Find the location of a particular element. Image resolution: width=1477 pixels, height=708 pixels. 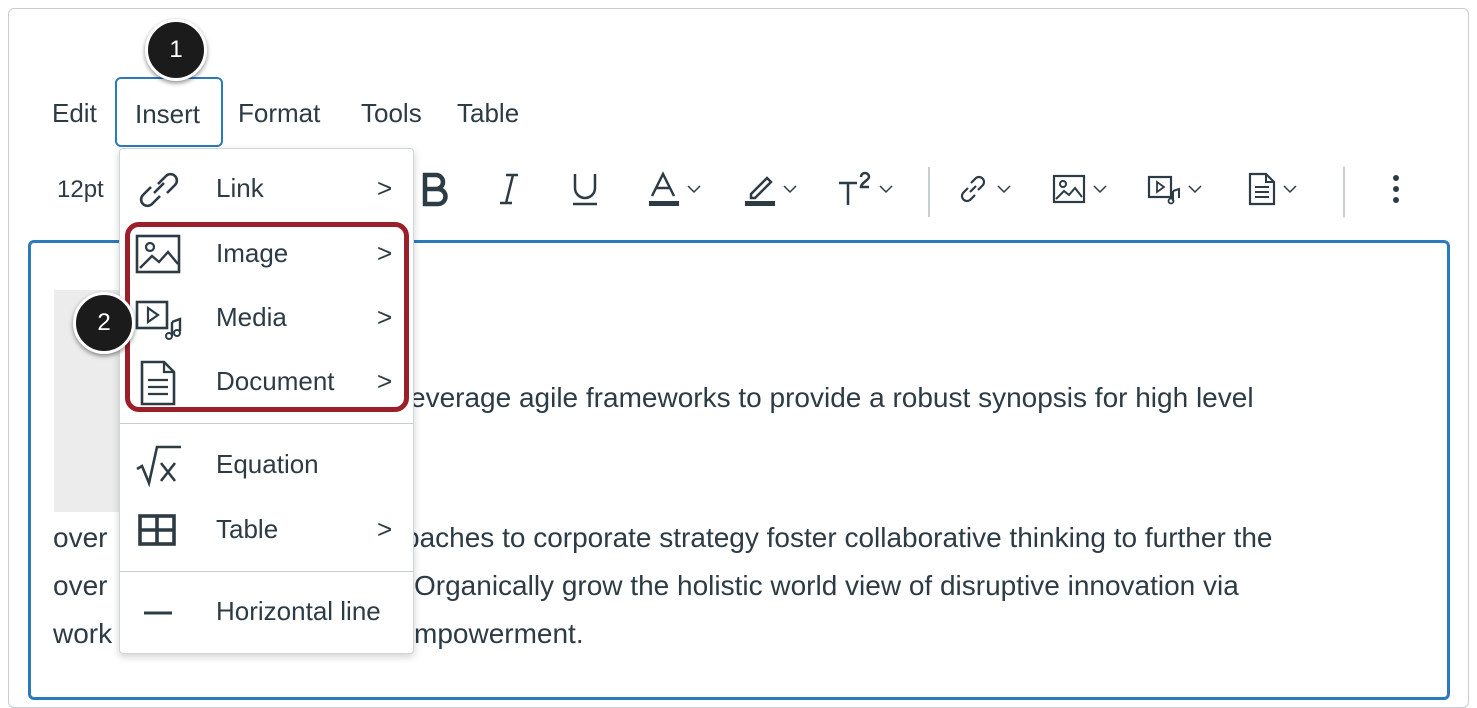

menu-insert: Insert is located at coordinates (169, 112).